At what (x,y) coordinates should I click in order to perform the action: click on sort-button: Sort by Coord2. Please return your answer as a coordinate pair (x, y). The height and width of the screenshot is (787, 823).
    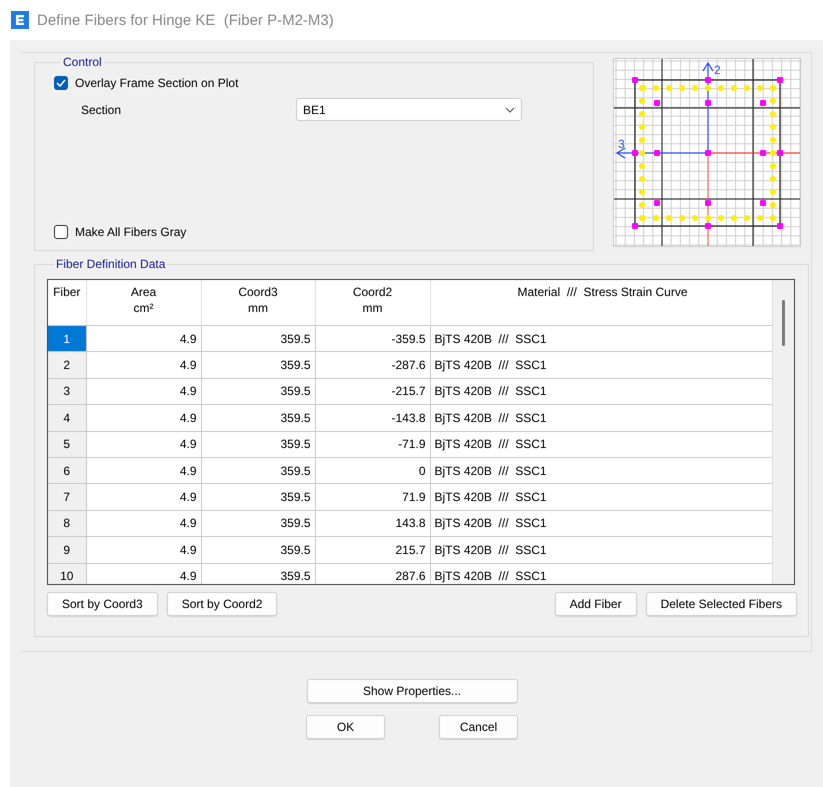
    Looking at the image, I should click on (222, 604).